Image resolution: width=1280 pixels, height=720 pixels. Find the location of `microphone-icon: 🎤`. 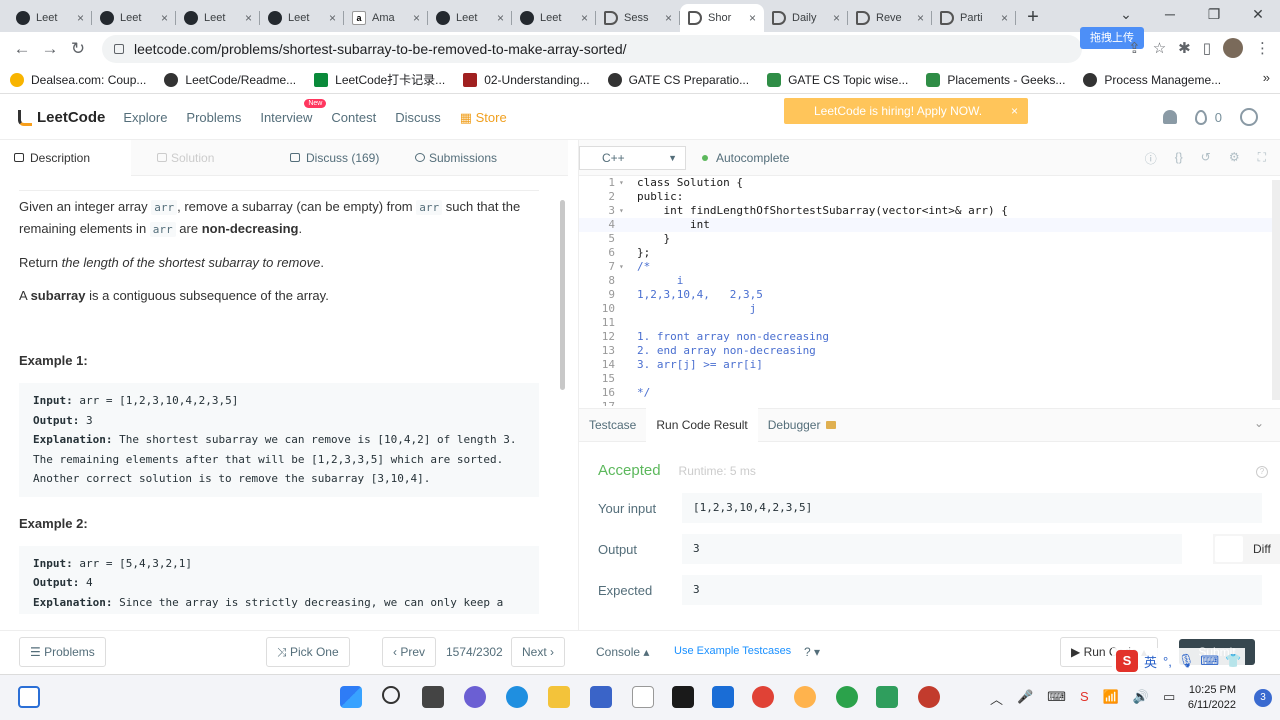

microphone-icon: 🎤 is located at coordinates (1025, 698).